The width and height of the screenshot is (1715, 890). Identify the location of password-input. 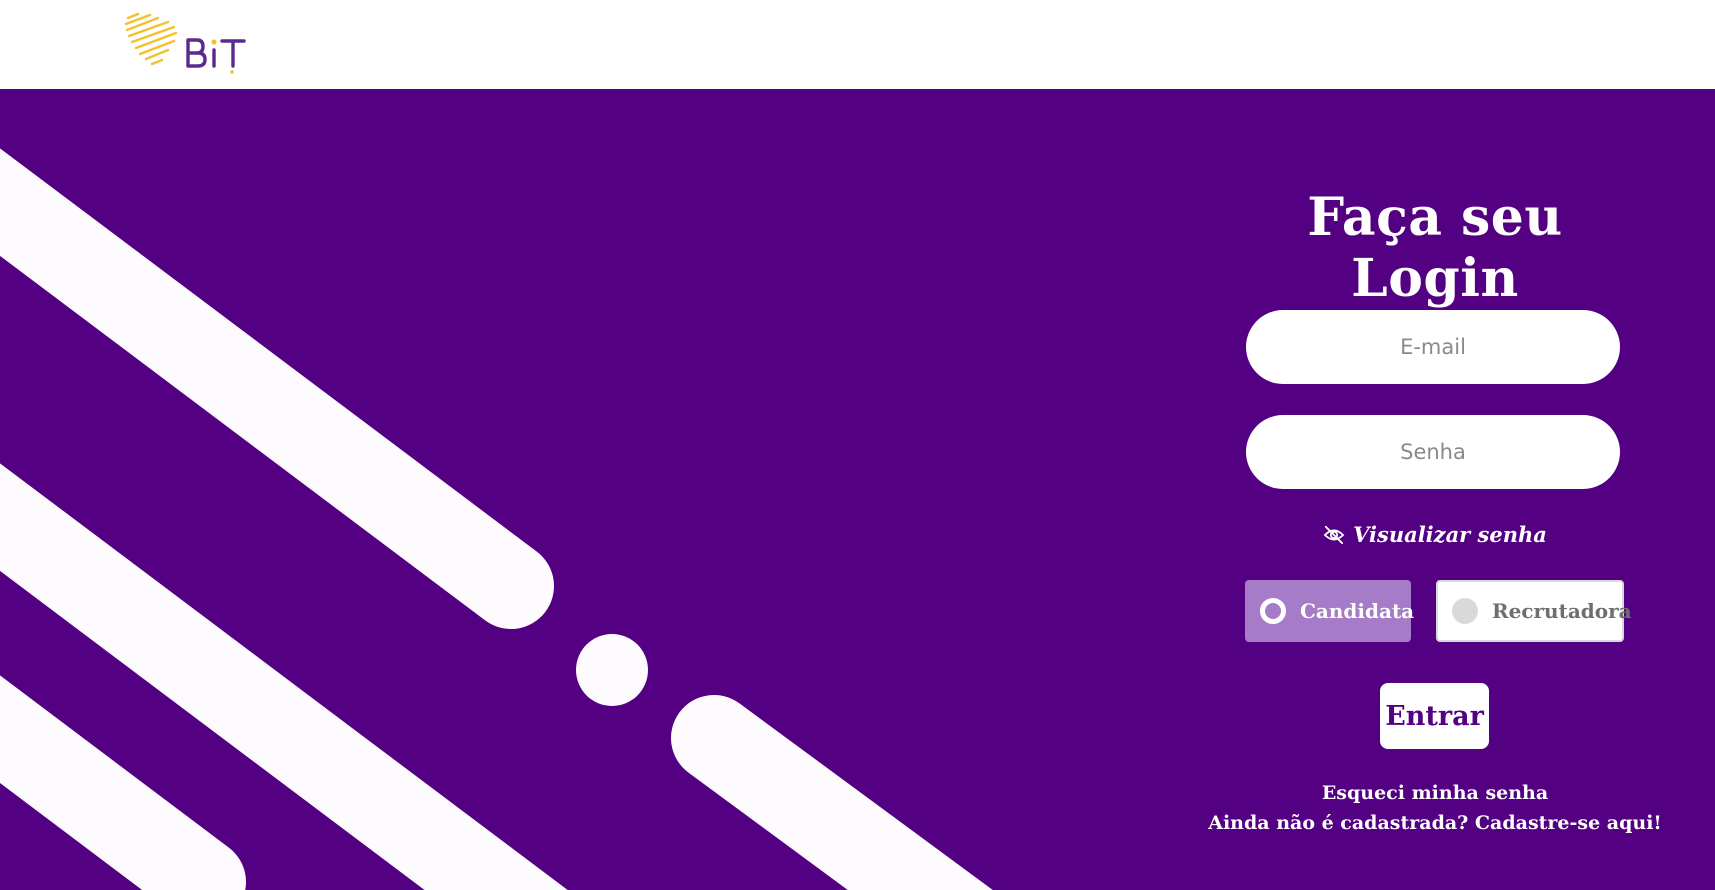
(1433, 452).